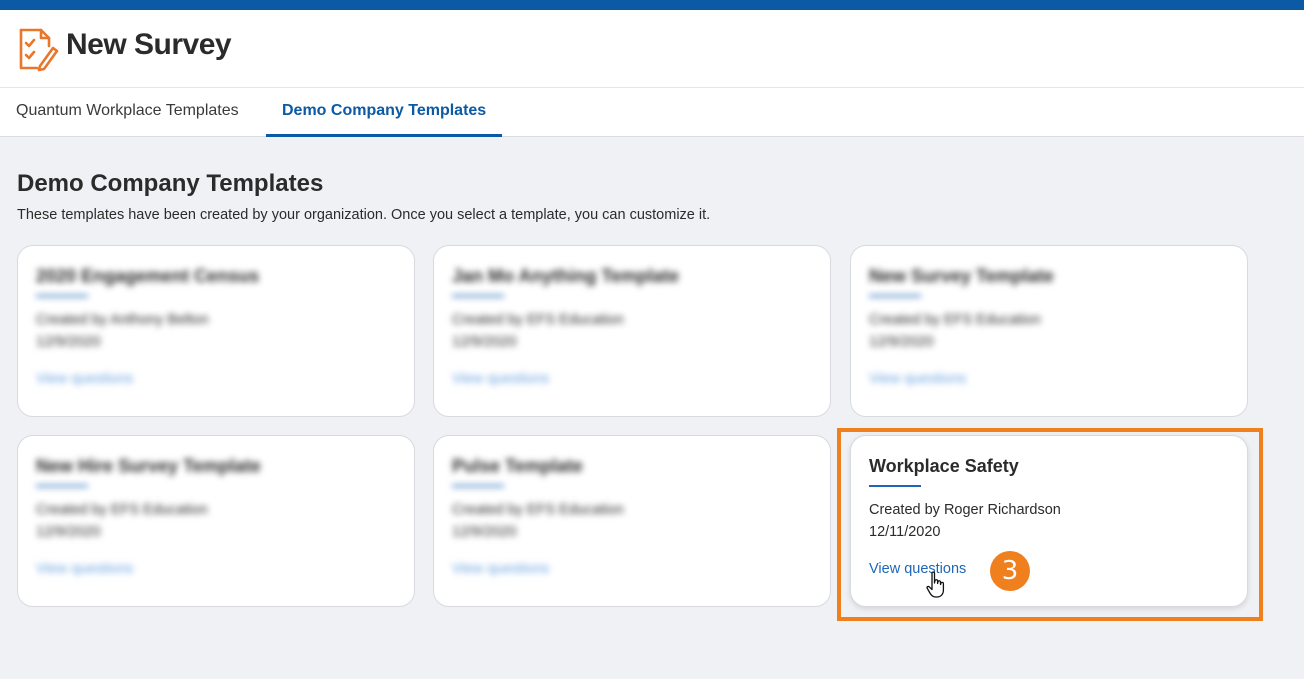  What do you see at coordinates (566, 276) in the screenshot?
I see `card-title: Jan Mo Anything Template` at bounding box center [566, 276].